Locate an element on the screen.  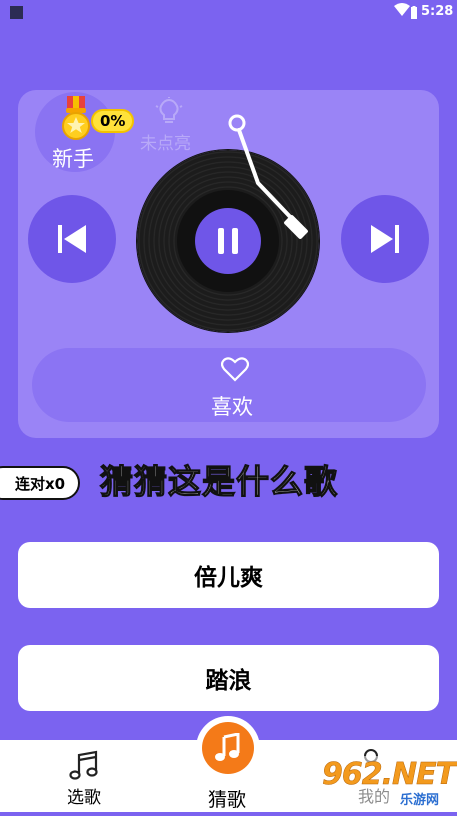
watermark-site: 乐游网 is located at coordinates (420, 800).